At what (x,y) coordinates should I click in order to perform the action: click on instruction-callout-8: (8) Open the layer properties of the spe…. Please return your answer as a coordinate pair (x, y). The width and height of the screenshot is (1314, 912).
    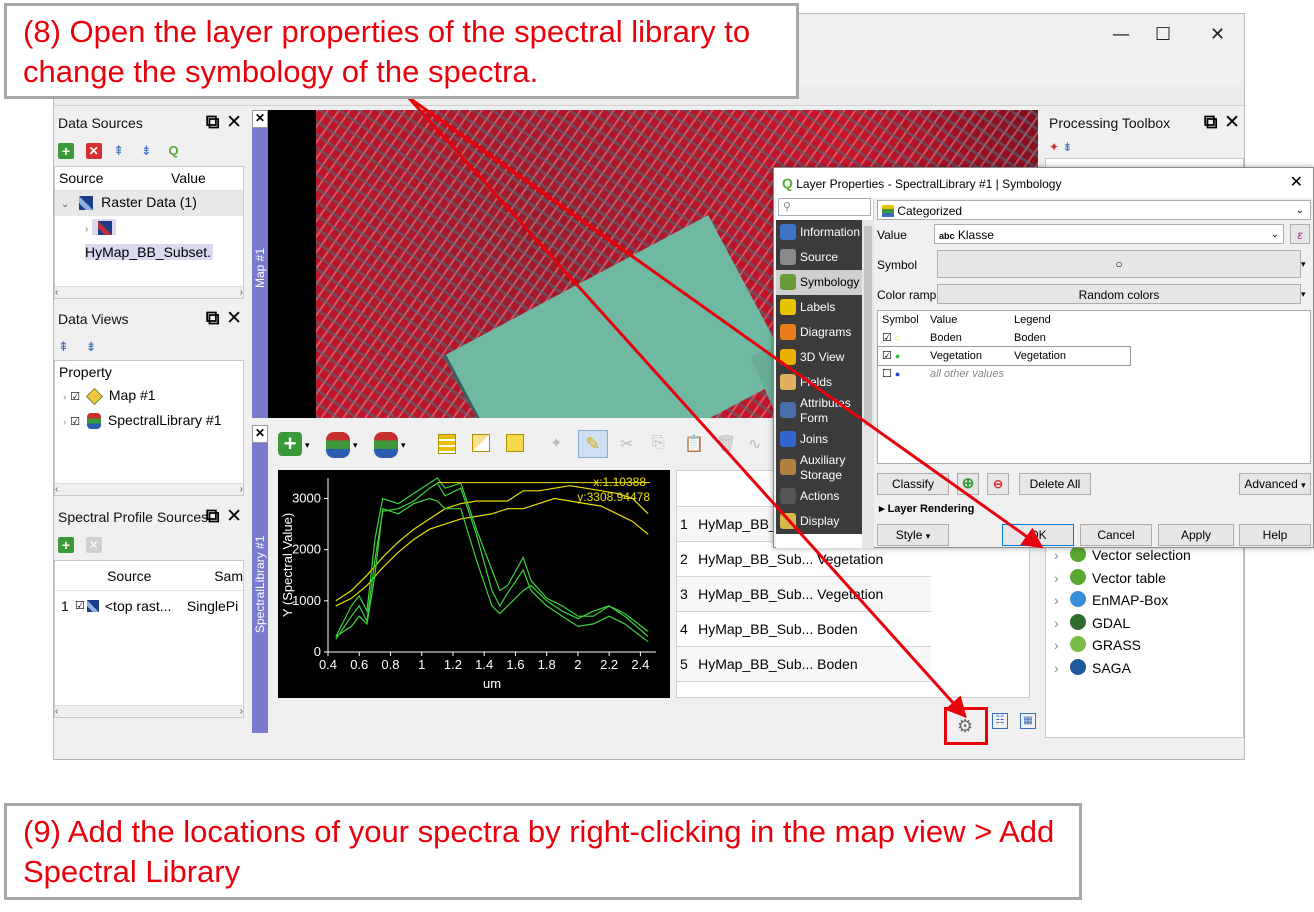
    Looking at the image, I should click on (401, 51).